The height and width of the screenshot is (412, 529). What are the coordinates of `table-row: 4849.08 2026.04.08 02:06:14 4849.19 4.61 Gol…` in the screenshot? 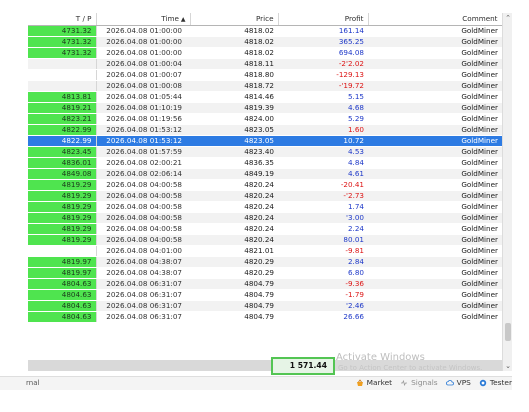 It's located at (265, 174).